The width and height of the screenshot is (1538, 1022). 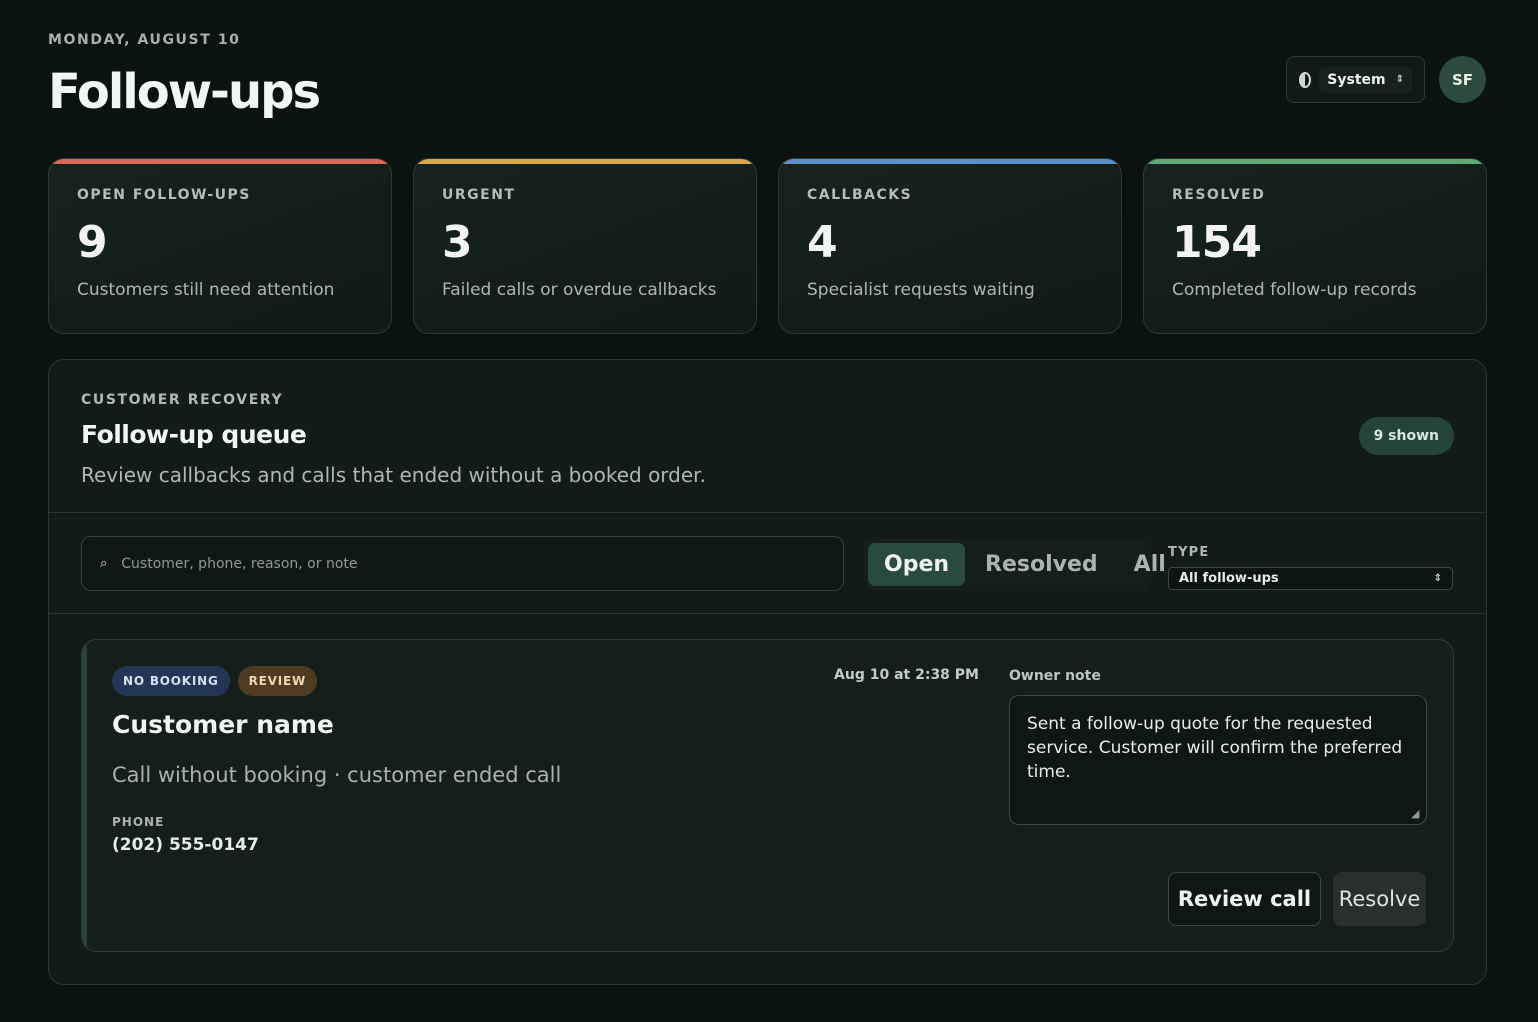 I want to click on panel-title: Follow-up queue, so click(x=194, y=434).